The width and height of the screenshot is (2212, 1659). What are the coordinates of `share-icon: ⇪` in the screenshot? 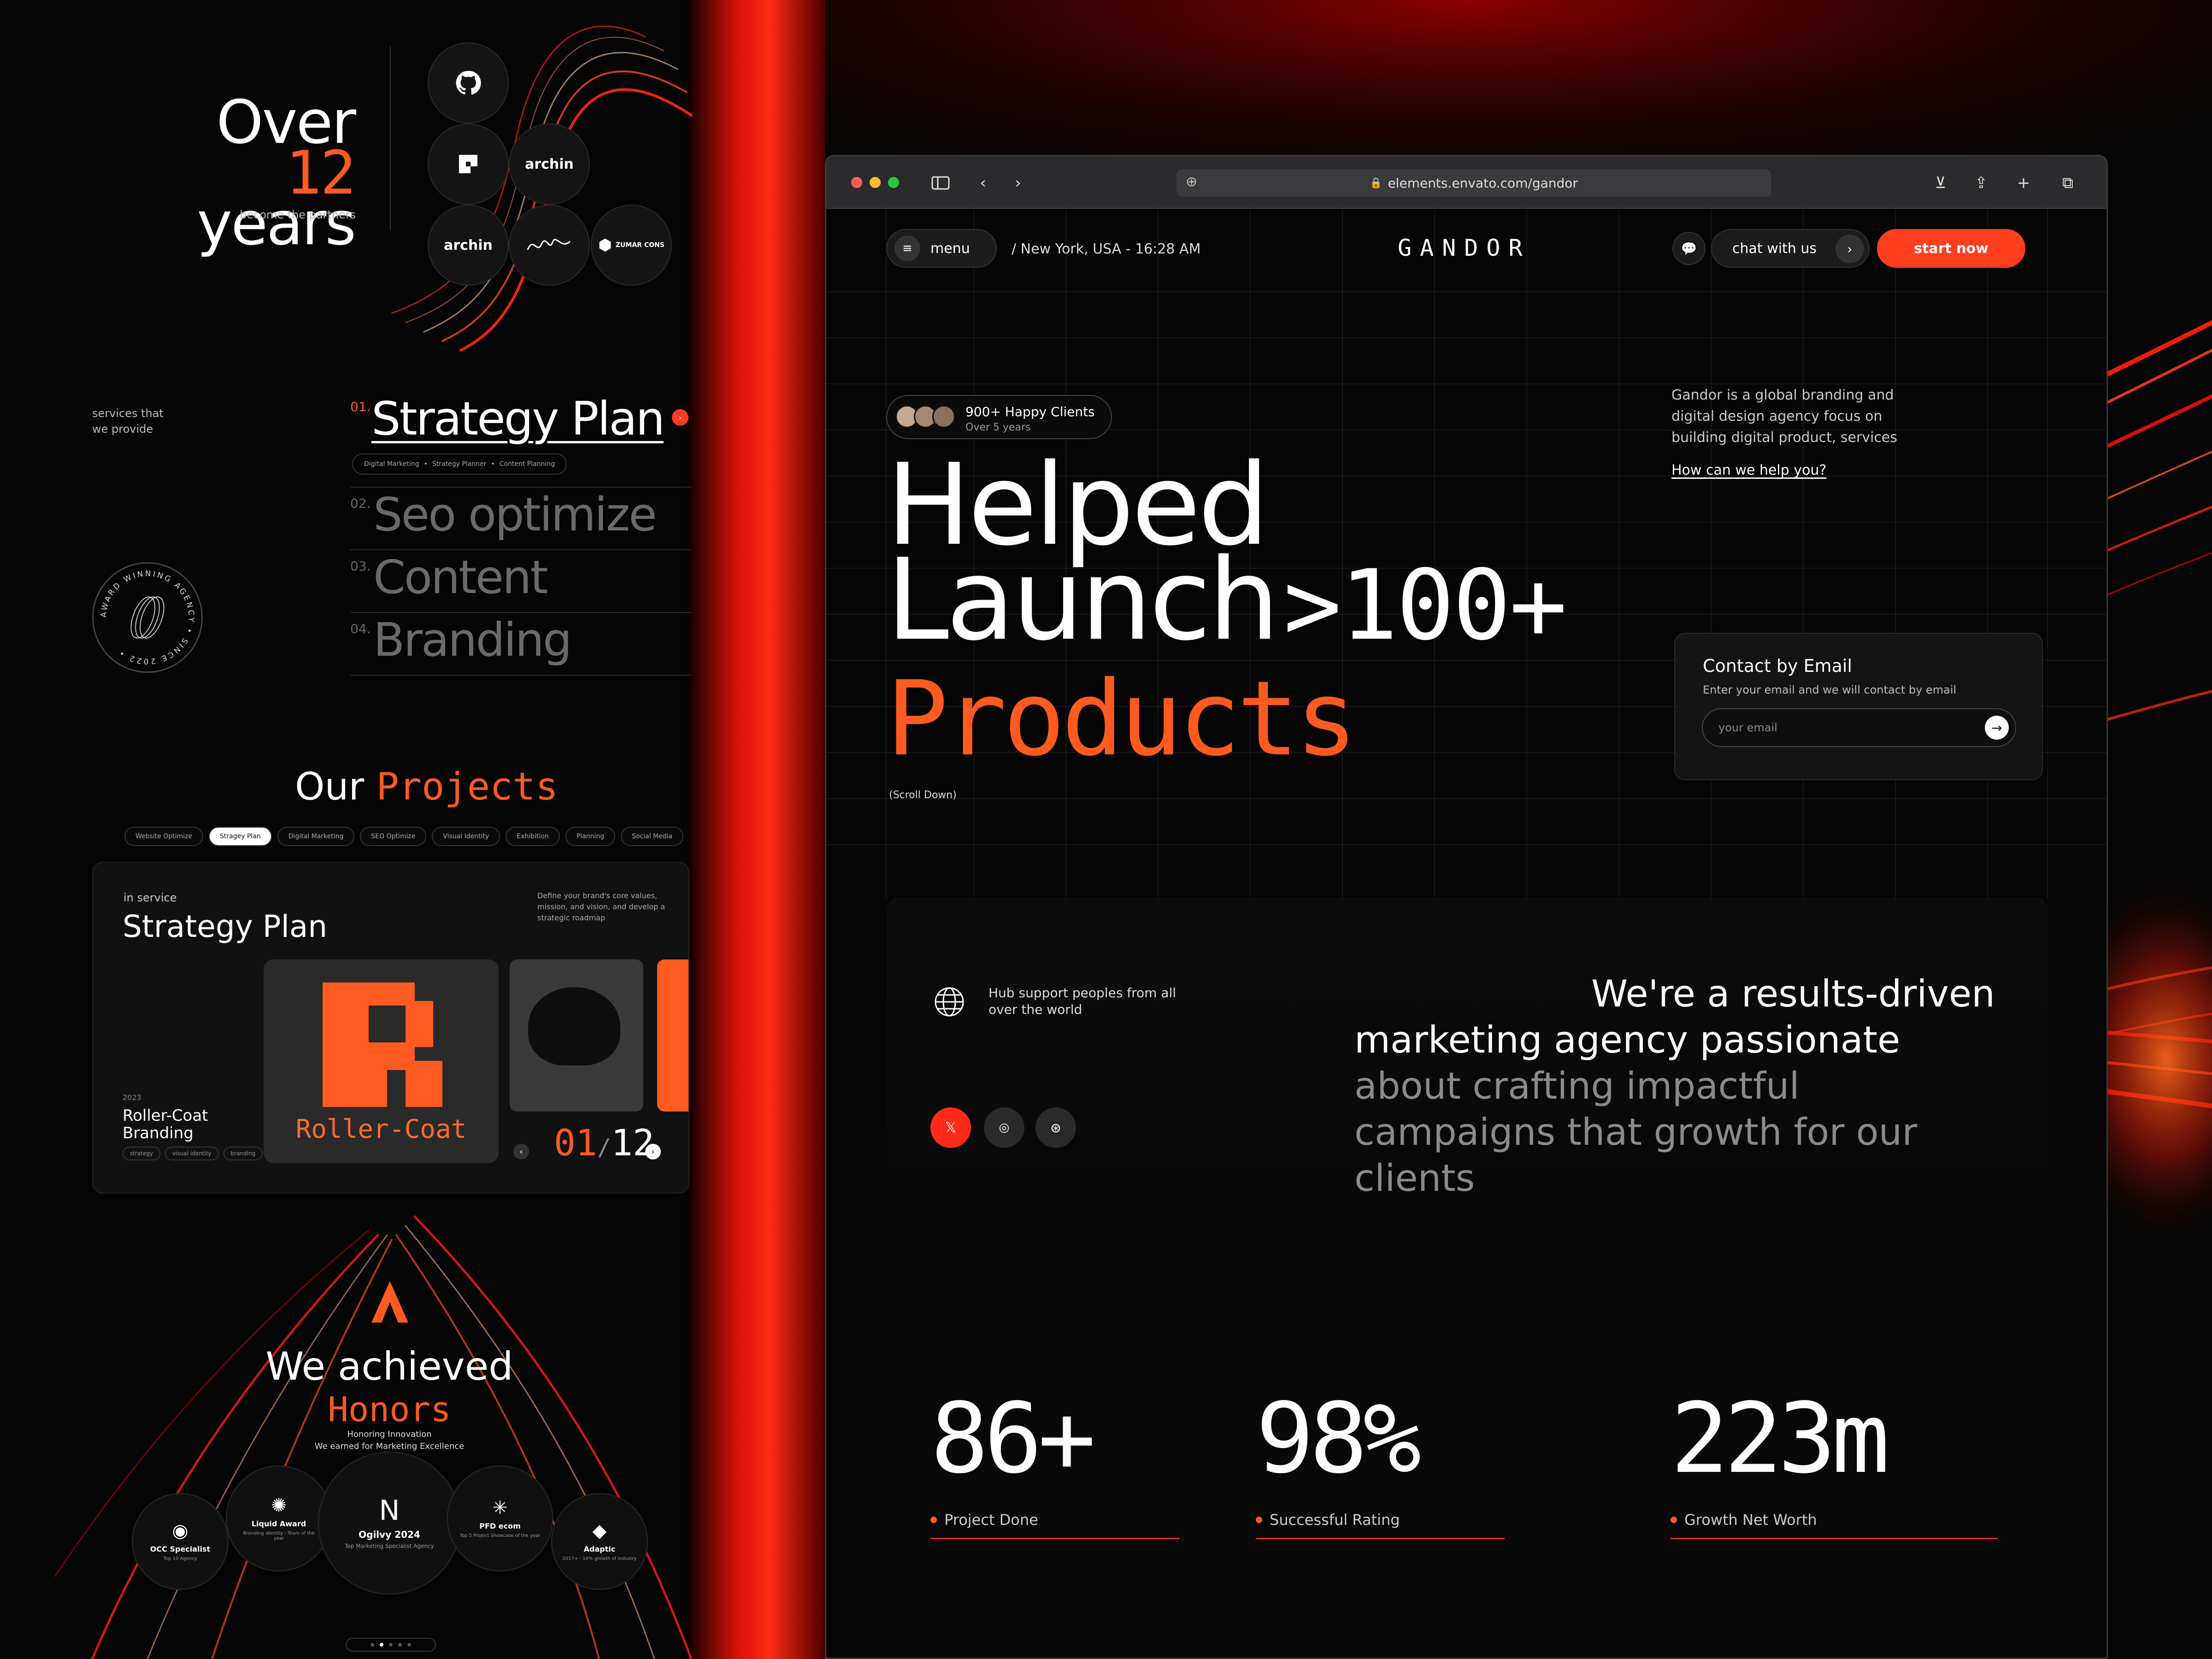 It's located at (1981, 183).